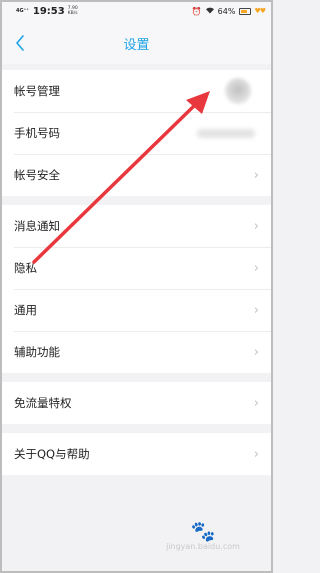  Describe the element at coordinates (245, 11) in the screenshot. I see `battery-icon` at that location.